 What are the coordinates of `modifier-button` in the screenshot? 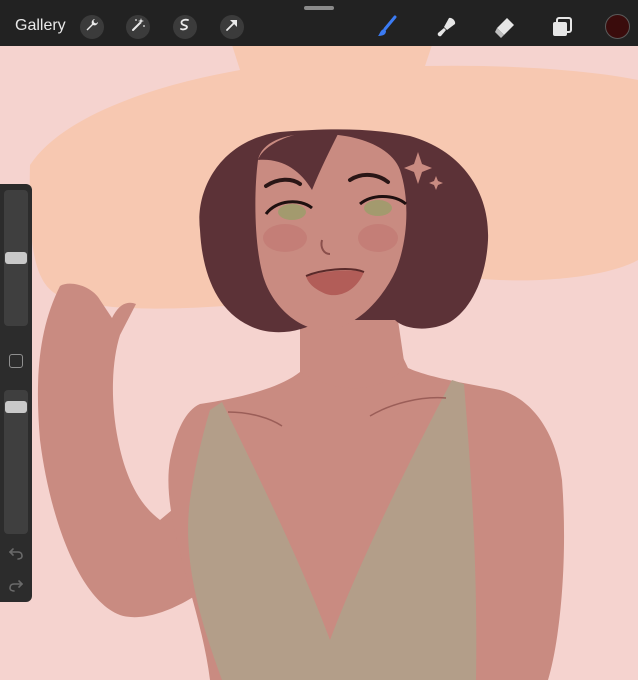 It's located at (16, 361).